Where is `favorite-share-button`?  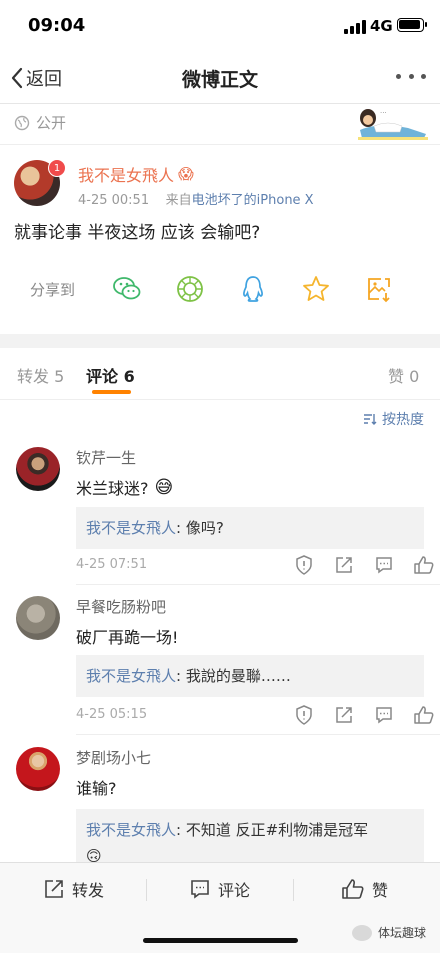
favorite-share-button is located at coordinates (316, 289).